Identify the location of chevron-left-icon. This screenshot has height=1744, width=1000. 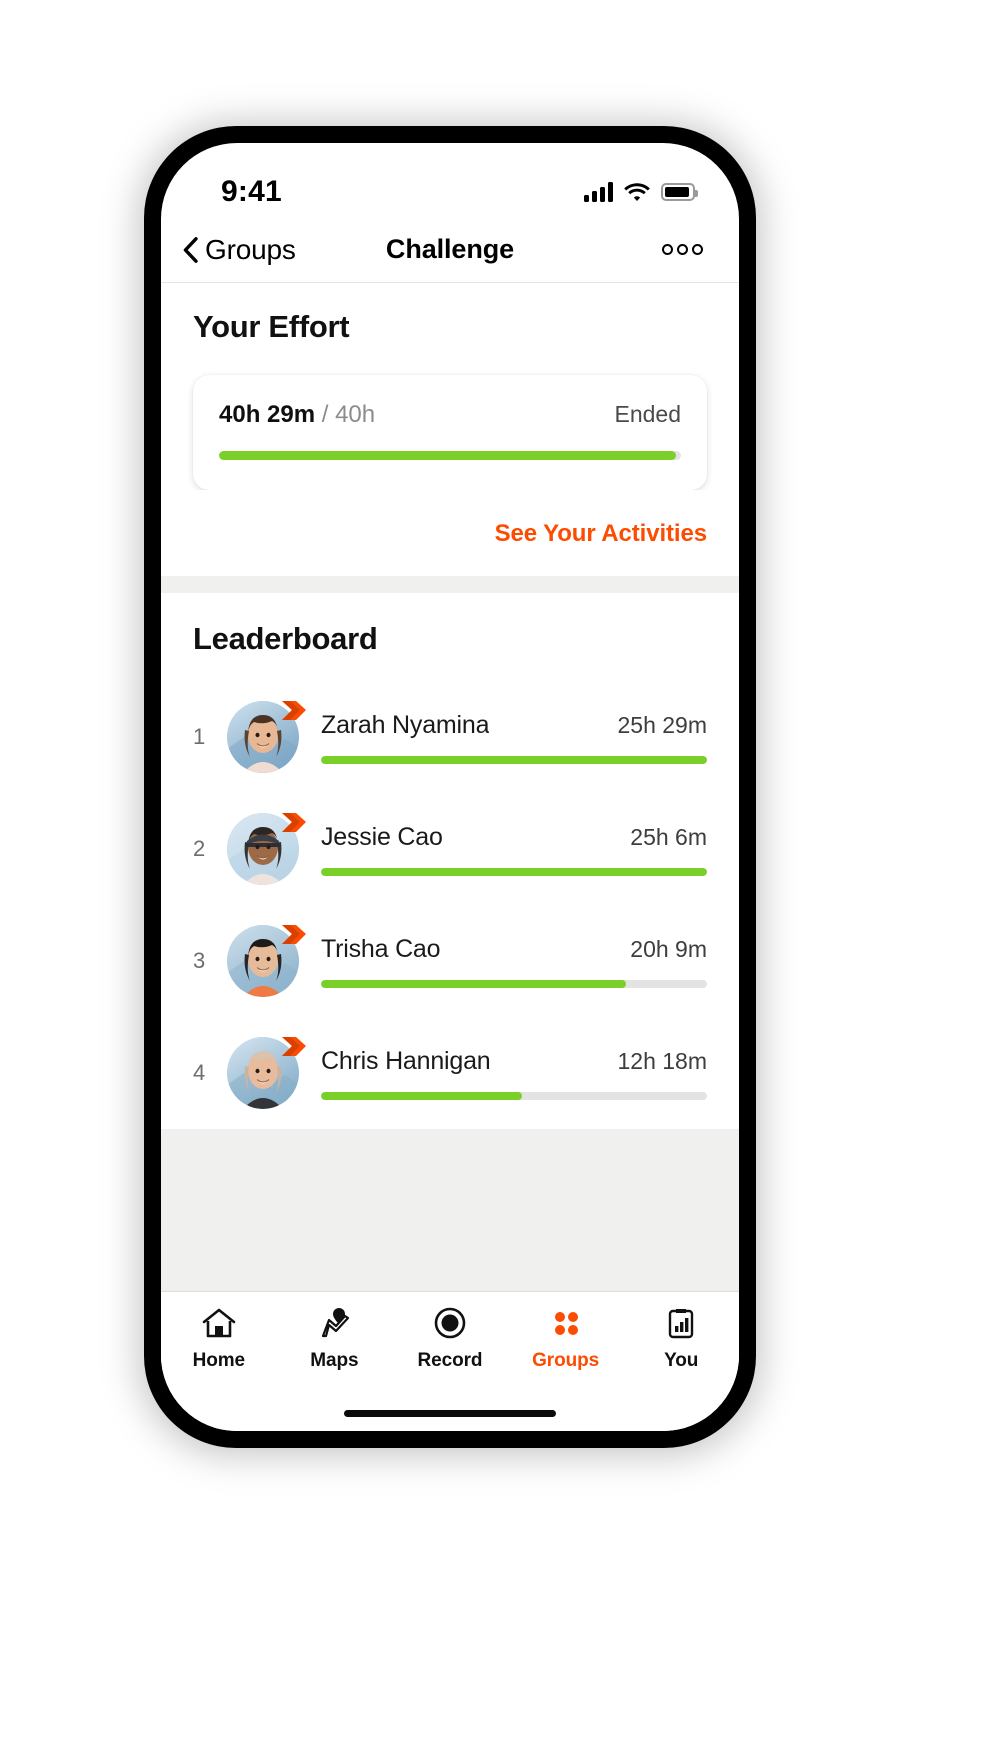
(190, 249).